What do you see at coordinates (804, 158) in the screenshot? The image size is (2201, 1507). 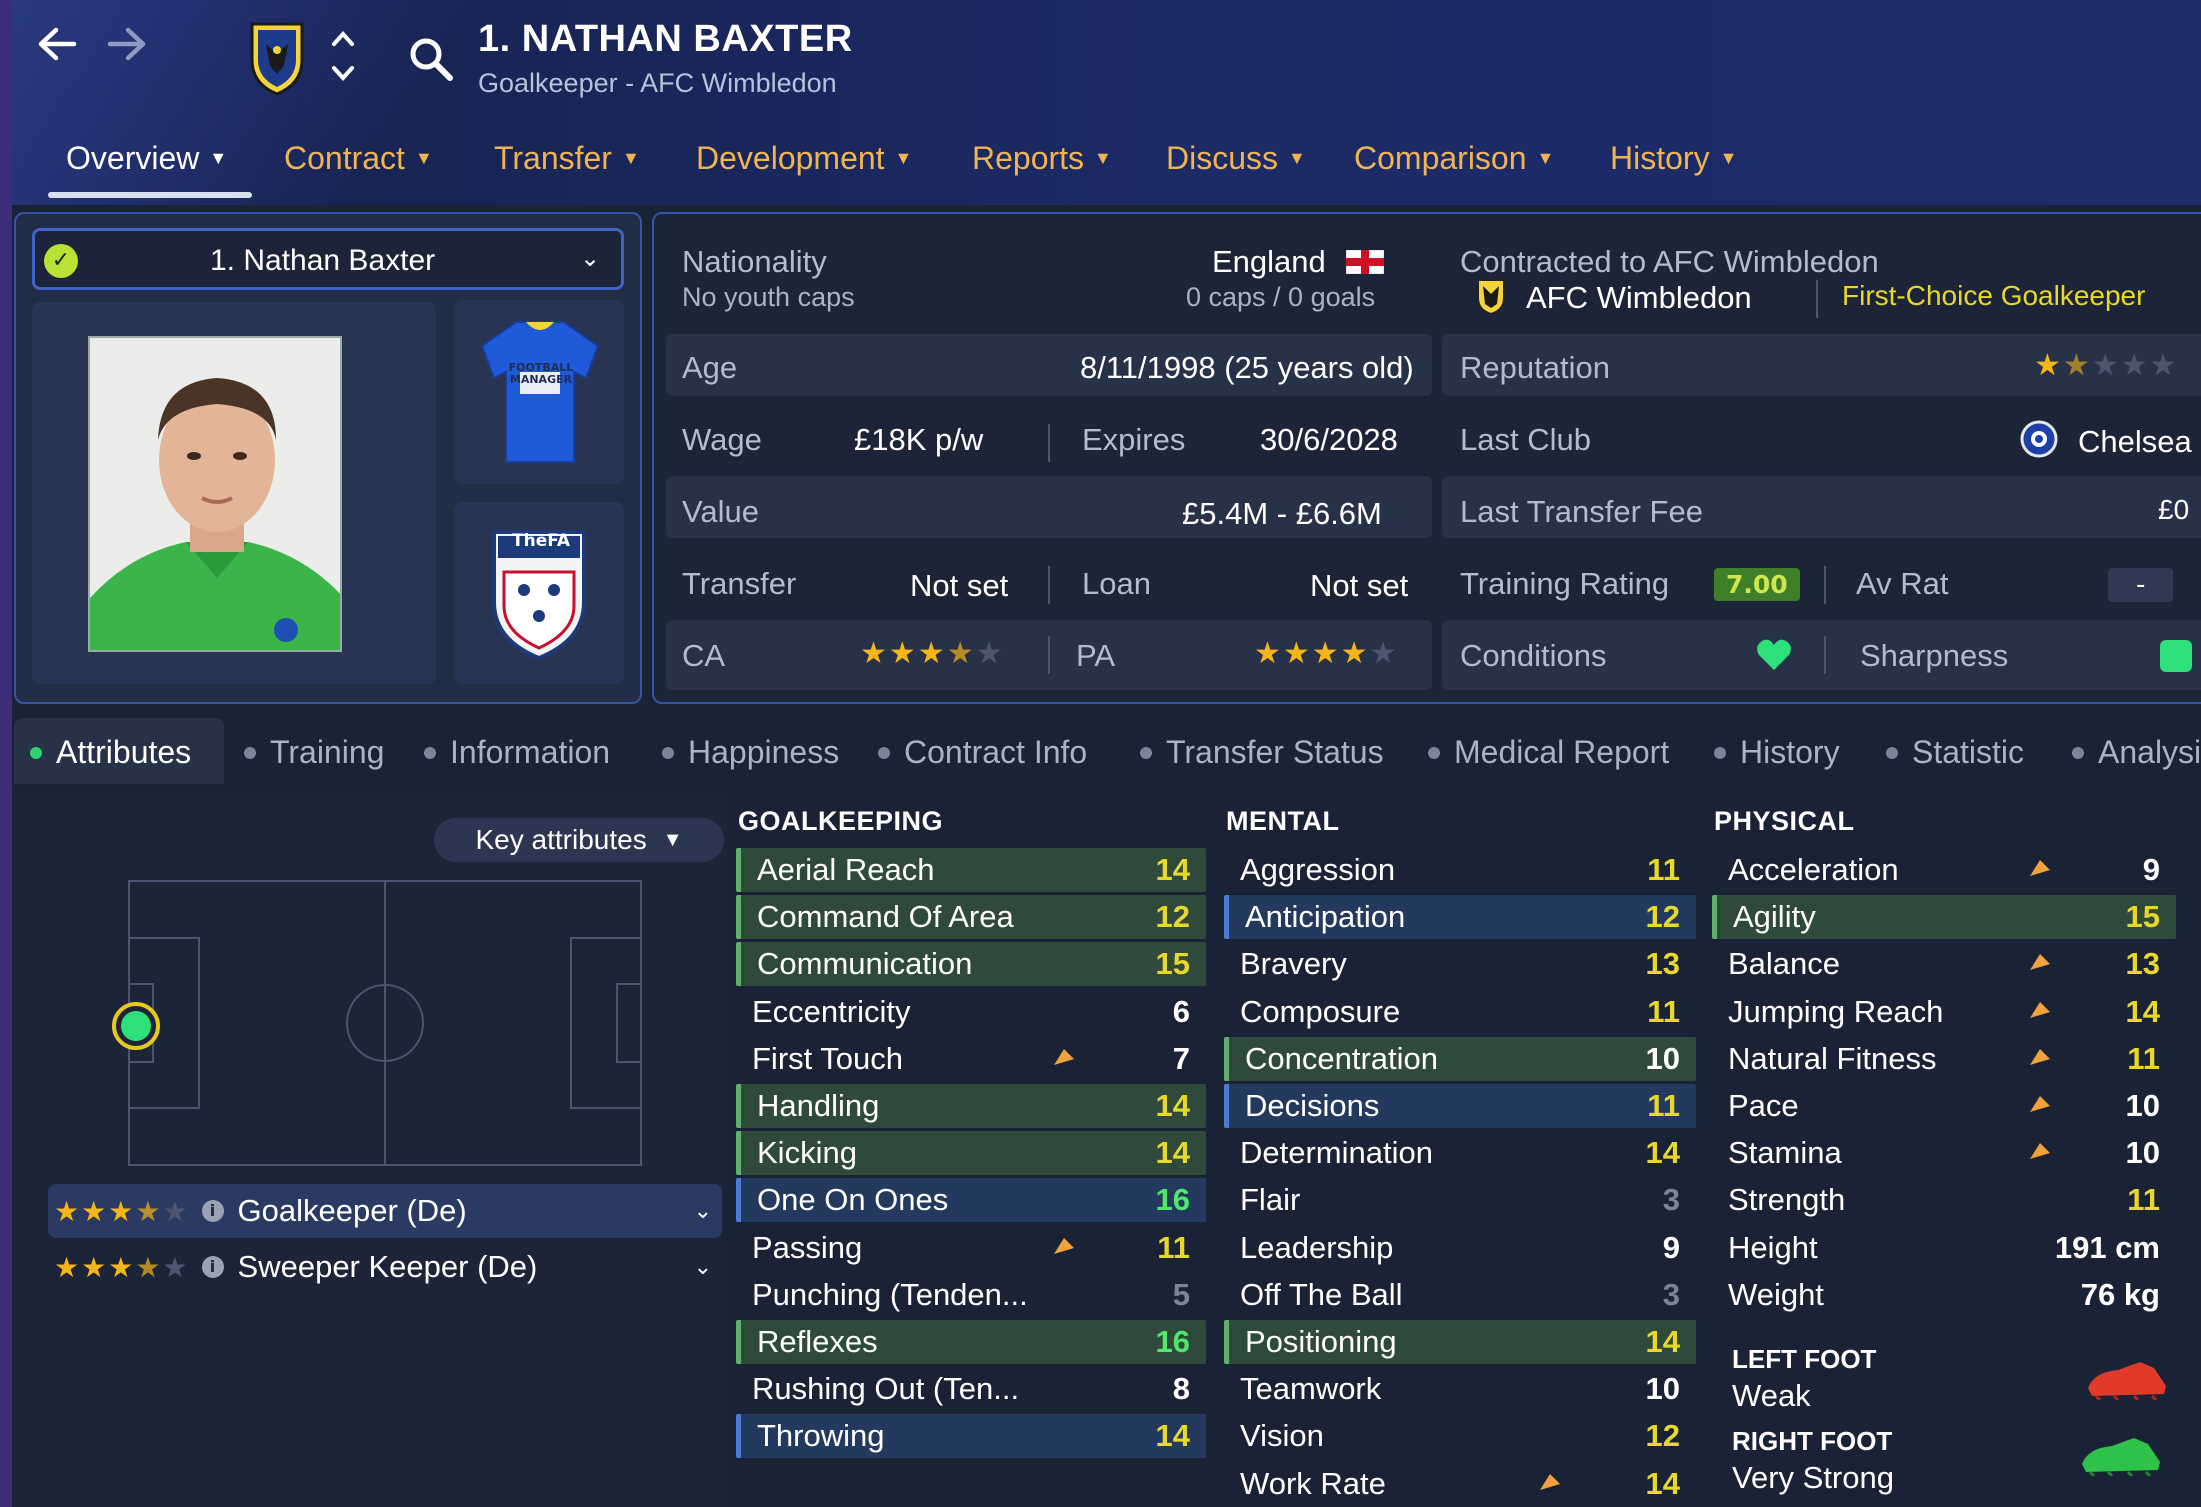 I see `tab-development: Development ▼` at bounding box center [804, 158].